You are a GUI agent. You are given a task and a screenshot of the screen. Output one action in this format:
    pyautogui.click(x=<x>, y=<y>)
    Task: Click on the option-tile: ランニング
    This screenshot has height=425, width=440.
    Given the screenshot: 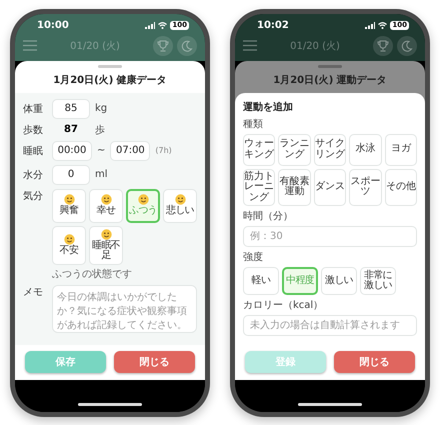 What is the action you would take?
    pyautogui.click(x=294, y=150)
    